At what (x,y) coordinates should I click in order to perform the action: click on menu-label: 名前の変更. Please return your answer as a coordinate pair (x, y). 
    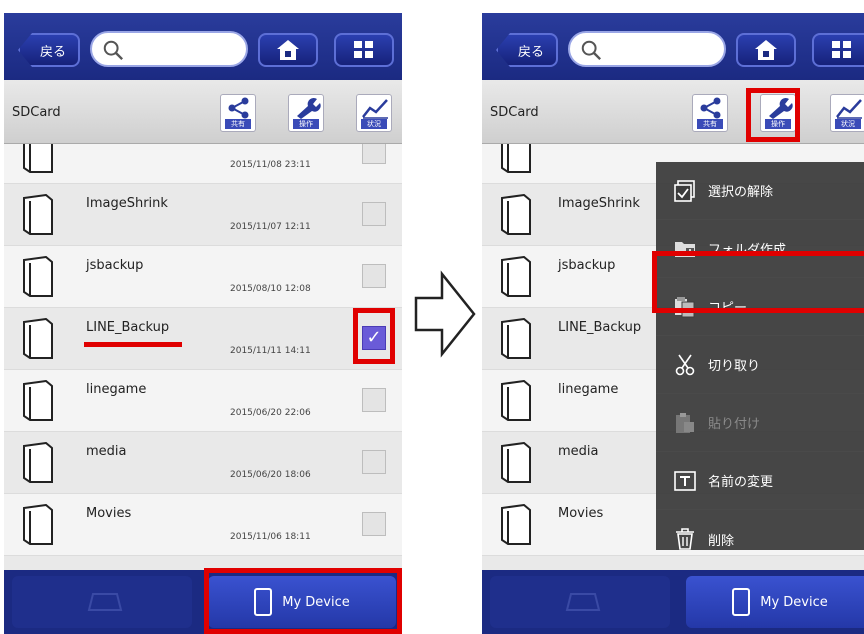
    Looking at the image, I should click on (741, 482).